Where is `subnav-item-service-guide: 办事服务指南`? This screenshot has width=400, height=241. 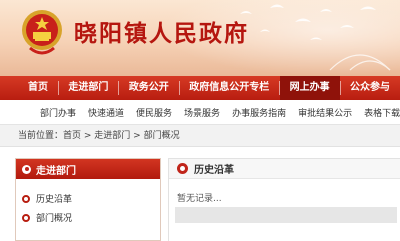 subnav-item-service-guide: 办事服务指南 is located at coordinates (259, 112).